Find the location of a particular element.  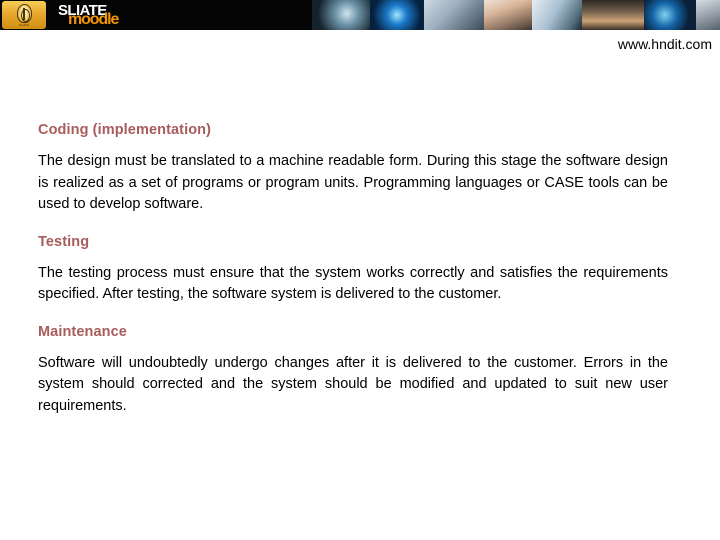

chat-bubbles-hand-photo is located at coordinates (454, 15).